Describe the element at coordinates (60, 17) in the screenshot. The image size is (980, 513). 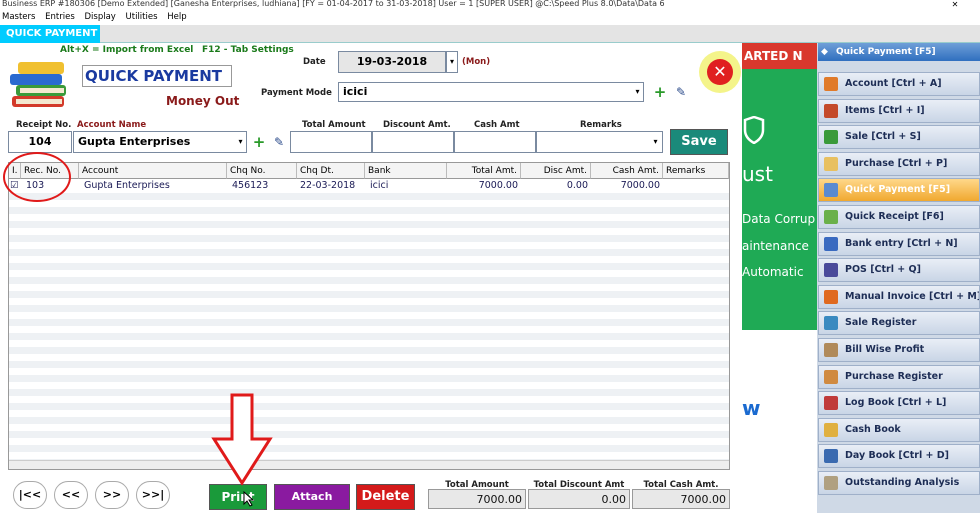
I see `menu-entries: Entries` at that location.